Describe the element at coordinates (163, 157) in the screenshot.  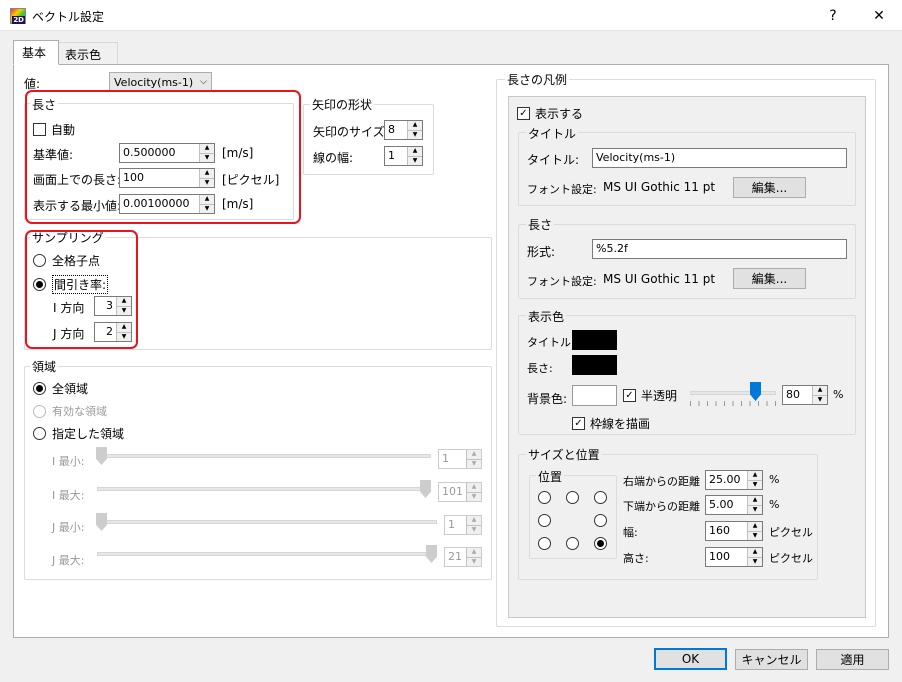
I see `highlight-length` at that location.